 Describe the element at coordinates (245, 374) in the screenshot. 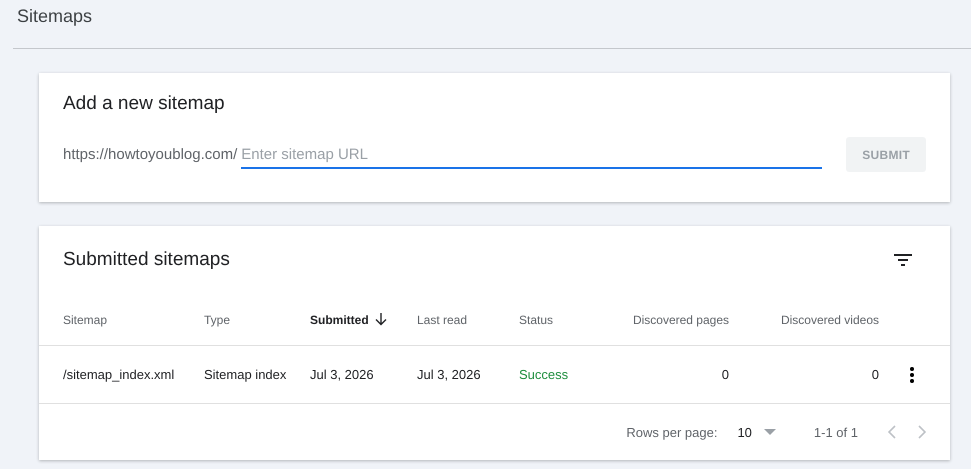

I see `table-cell: Sitemap index` at that location.